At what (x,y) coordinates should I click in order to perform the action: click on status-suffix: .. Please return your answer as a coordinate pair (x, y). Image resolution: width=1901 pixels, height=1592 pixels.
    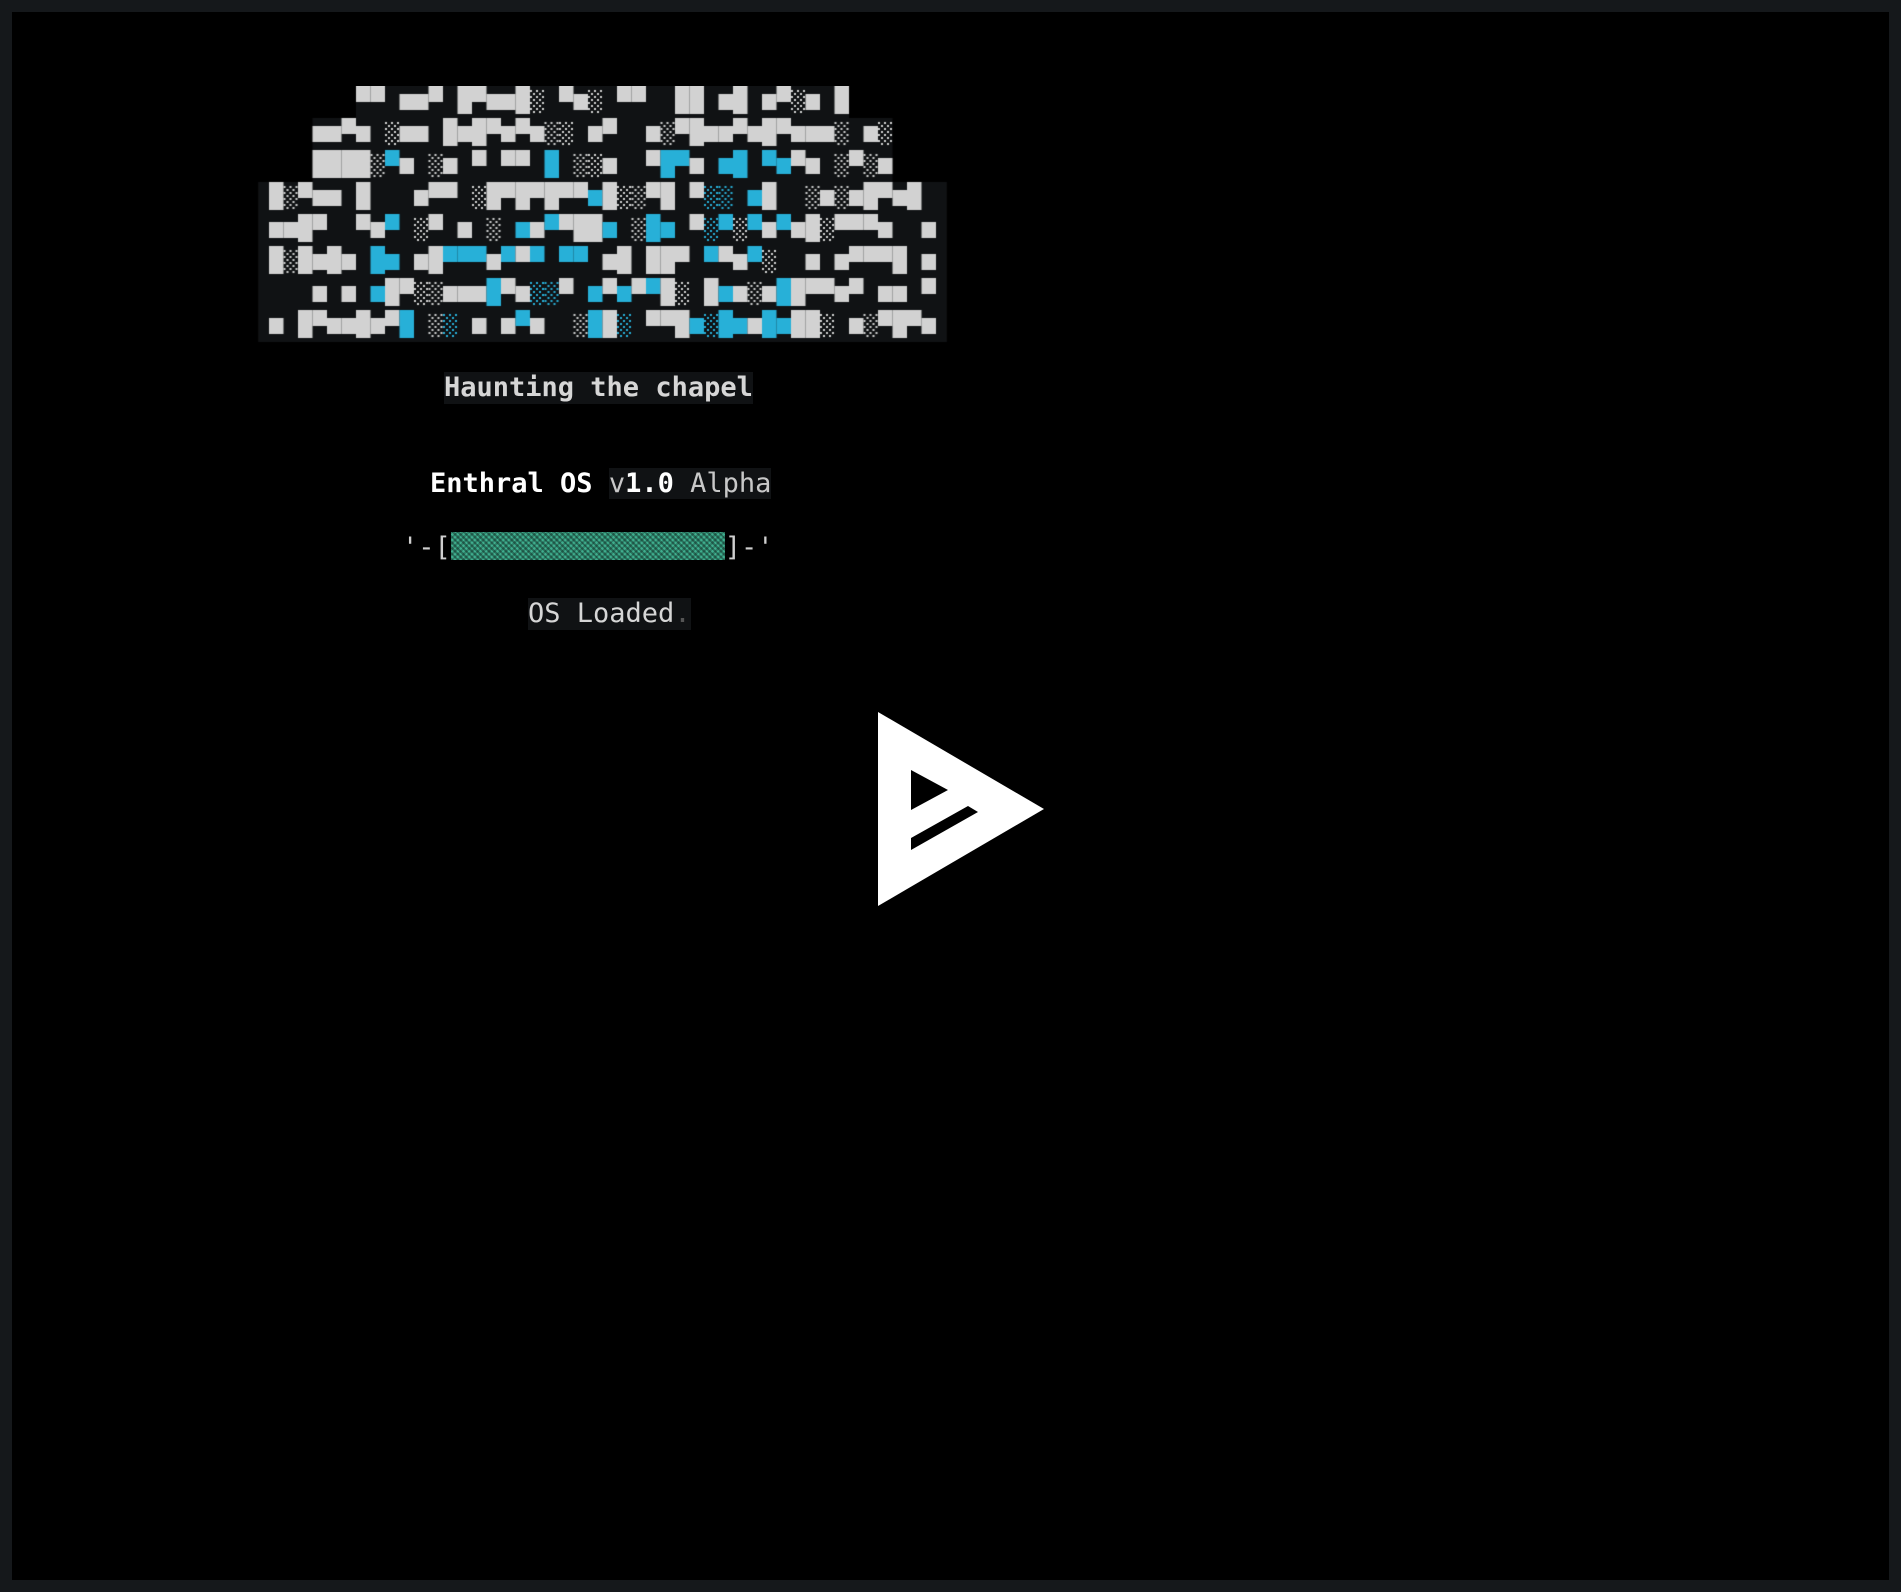
    Looking at the image, I should click on (682, 613).